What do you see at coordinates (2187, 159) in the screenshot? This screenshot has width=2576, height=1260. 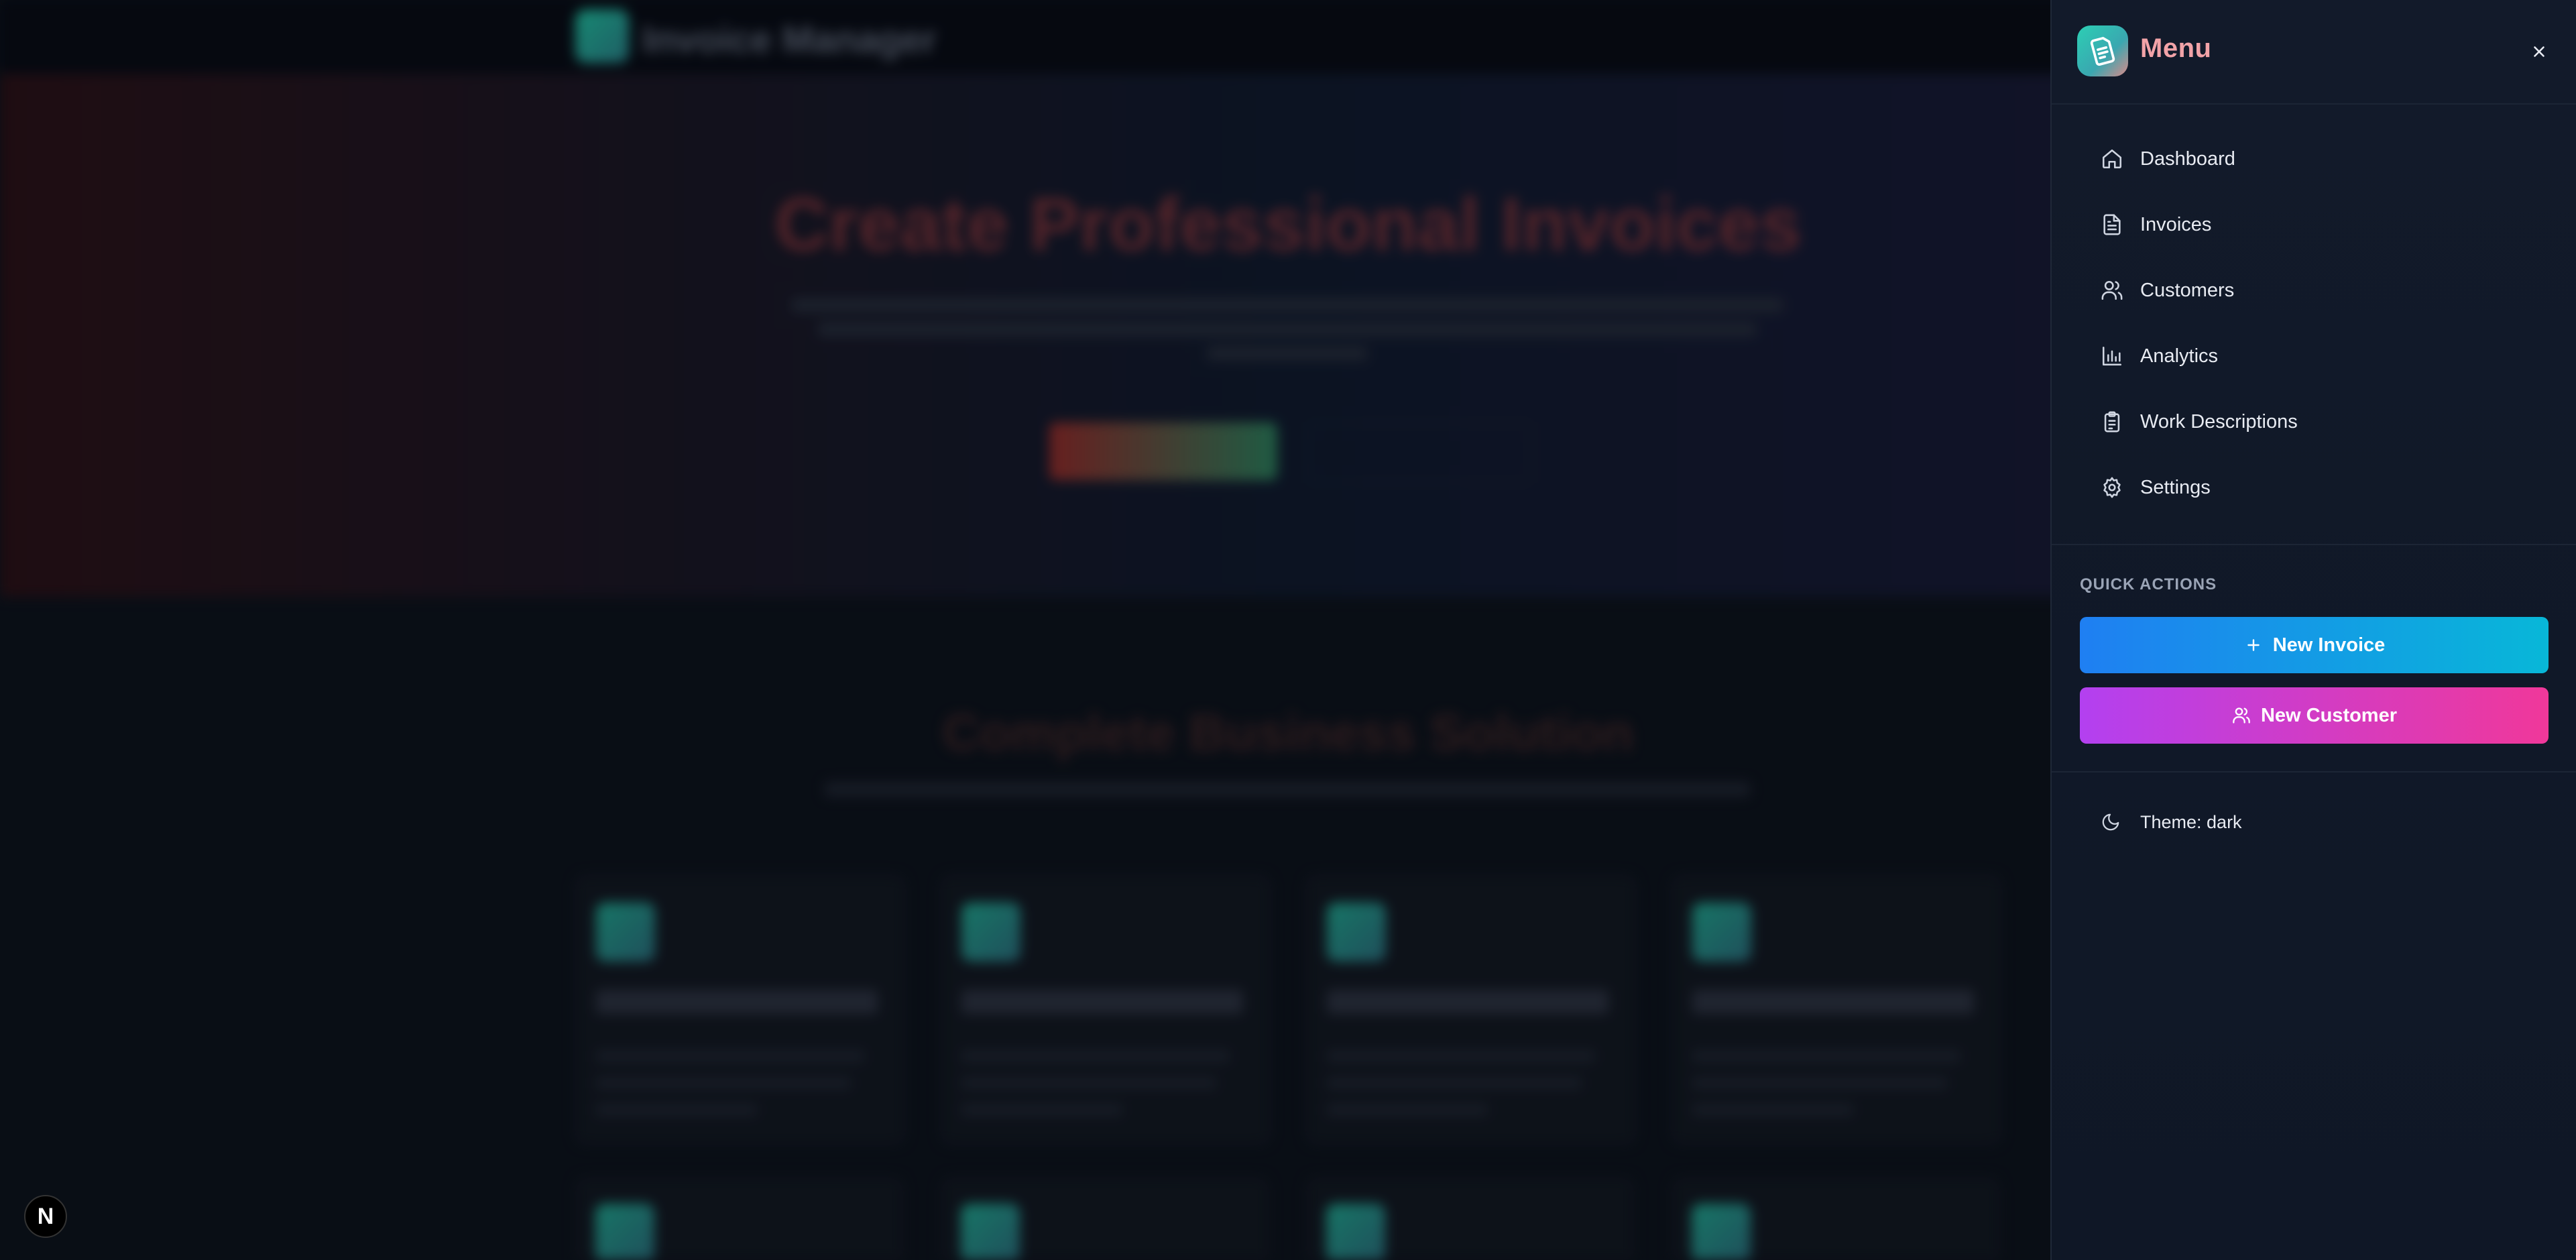 I see `nav-label: Dashboard` at bounding box center [2187, 159].